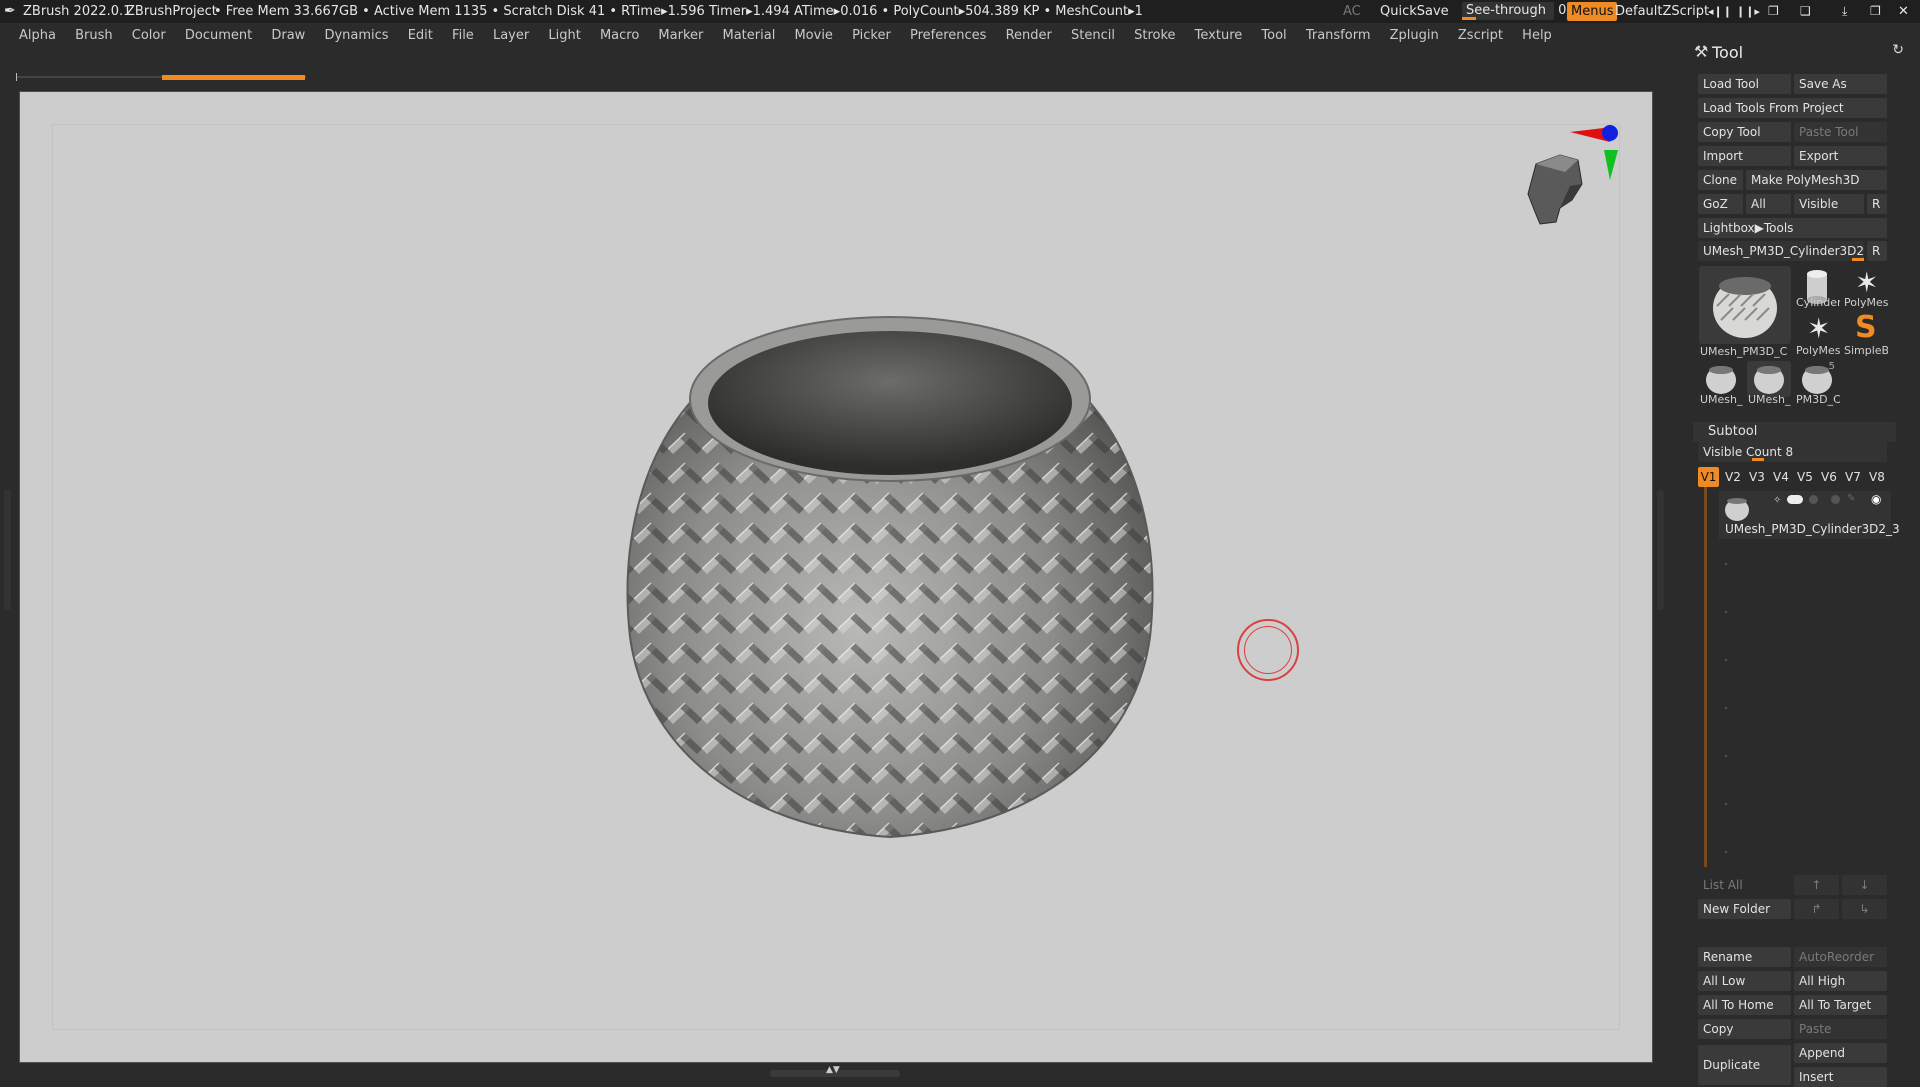  I want to click on insert-button: Insert, so click(1840, 1077).